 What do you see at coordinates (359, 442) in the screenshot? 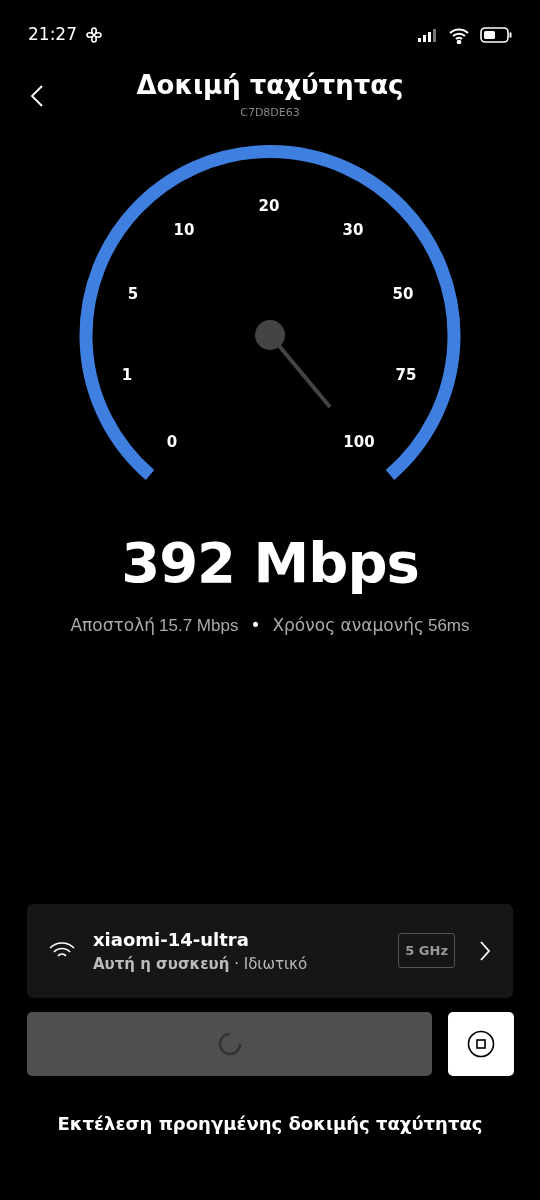
I see `gauge-label: 100` at bounding box center [359, 442].